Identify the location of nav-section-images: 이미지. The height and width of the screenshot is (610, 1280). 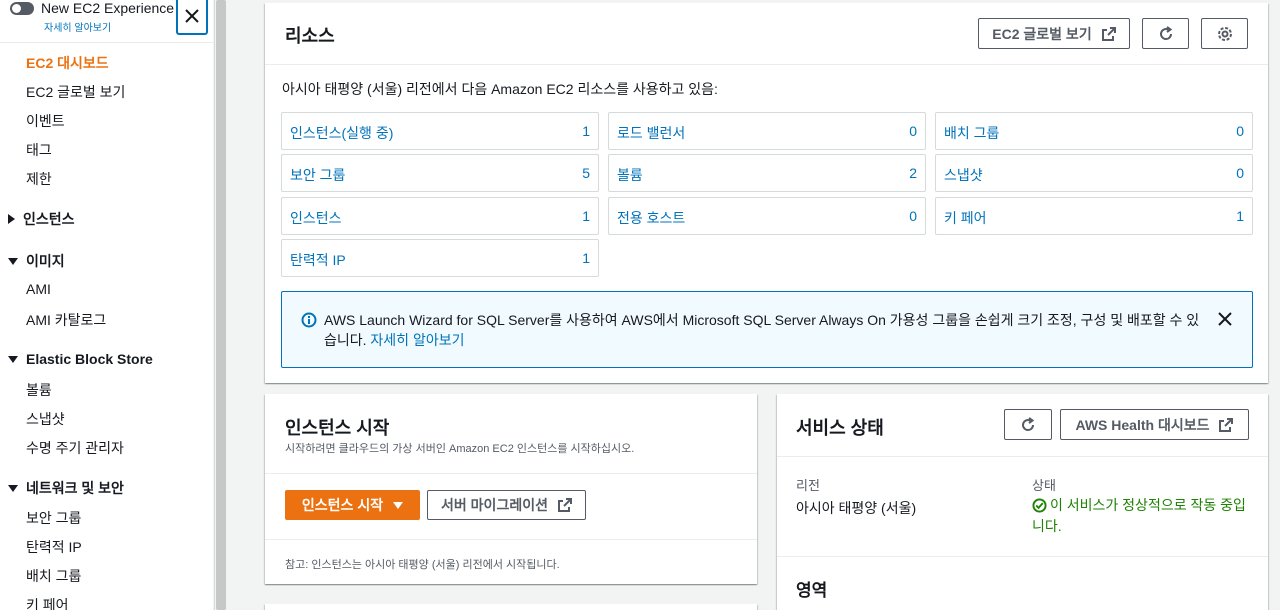
(36, 261).